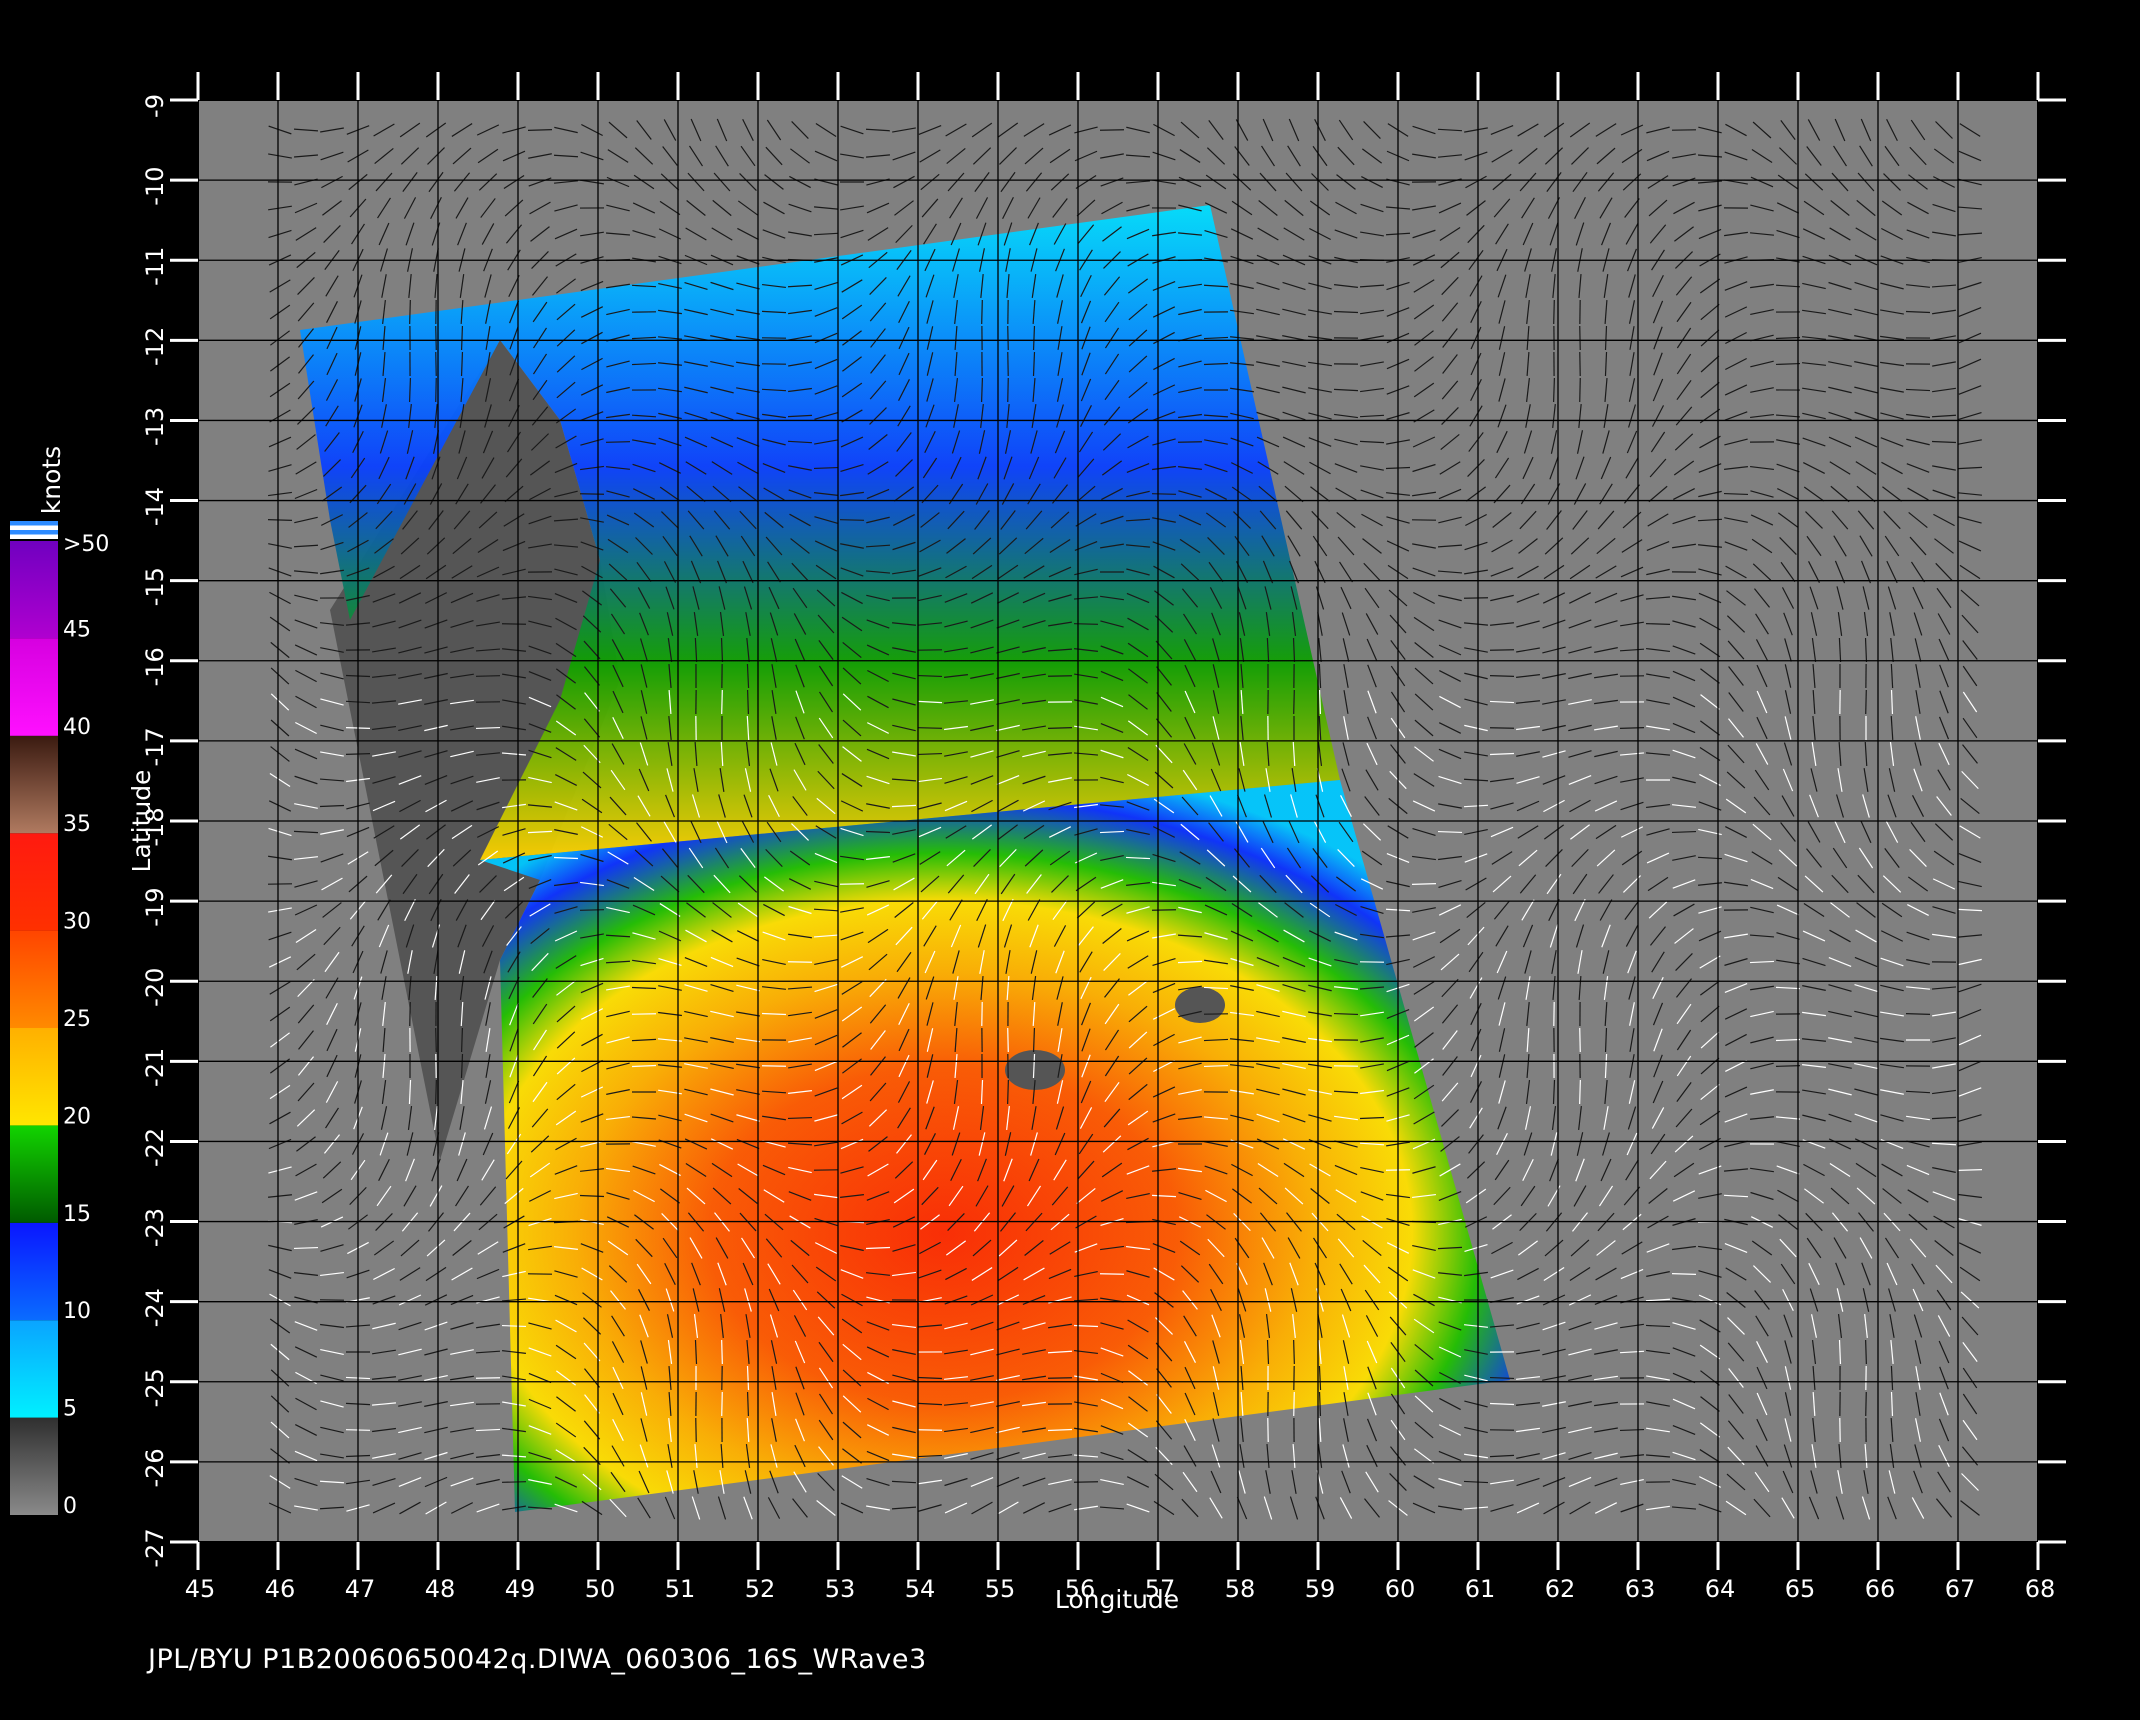 The image size is (2140, 1720). Describe the element at coordinates (1400, 1589) in the screenshot. I see `x-tick-label: 60` at that location.